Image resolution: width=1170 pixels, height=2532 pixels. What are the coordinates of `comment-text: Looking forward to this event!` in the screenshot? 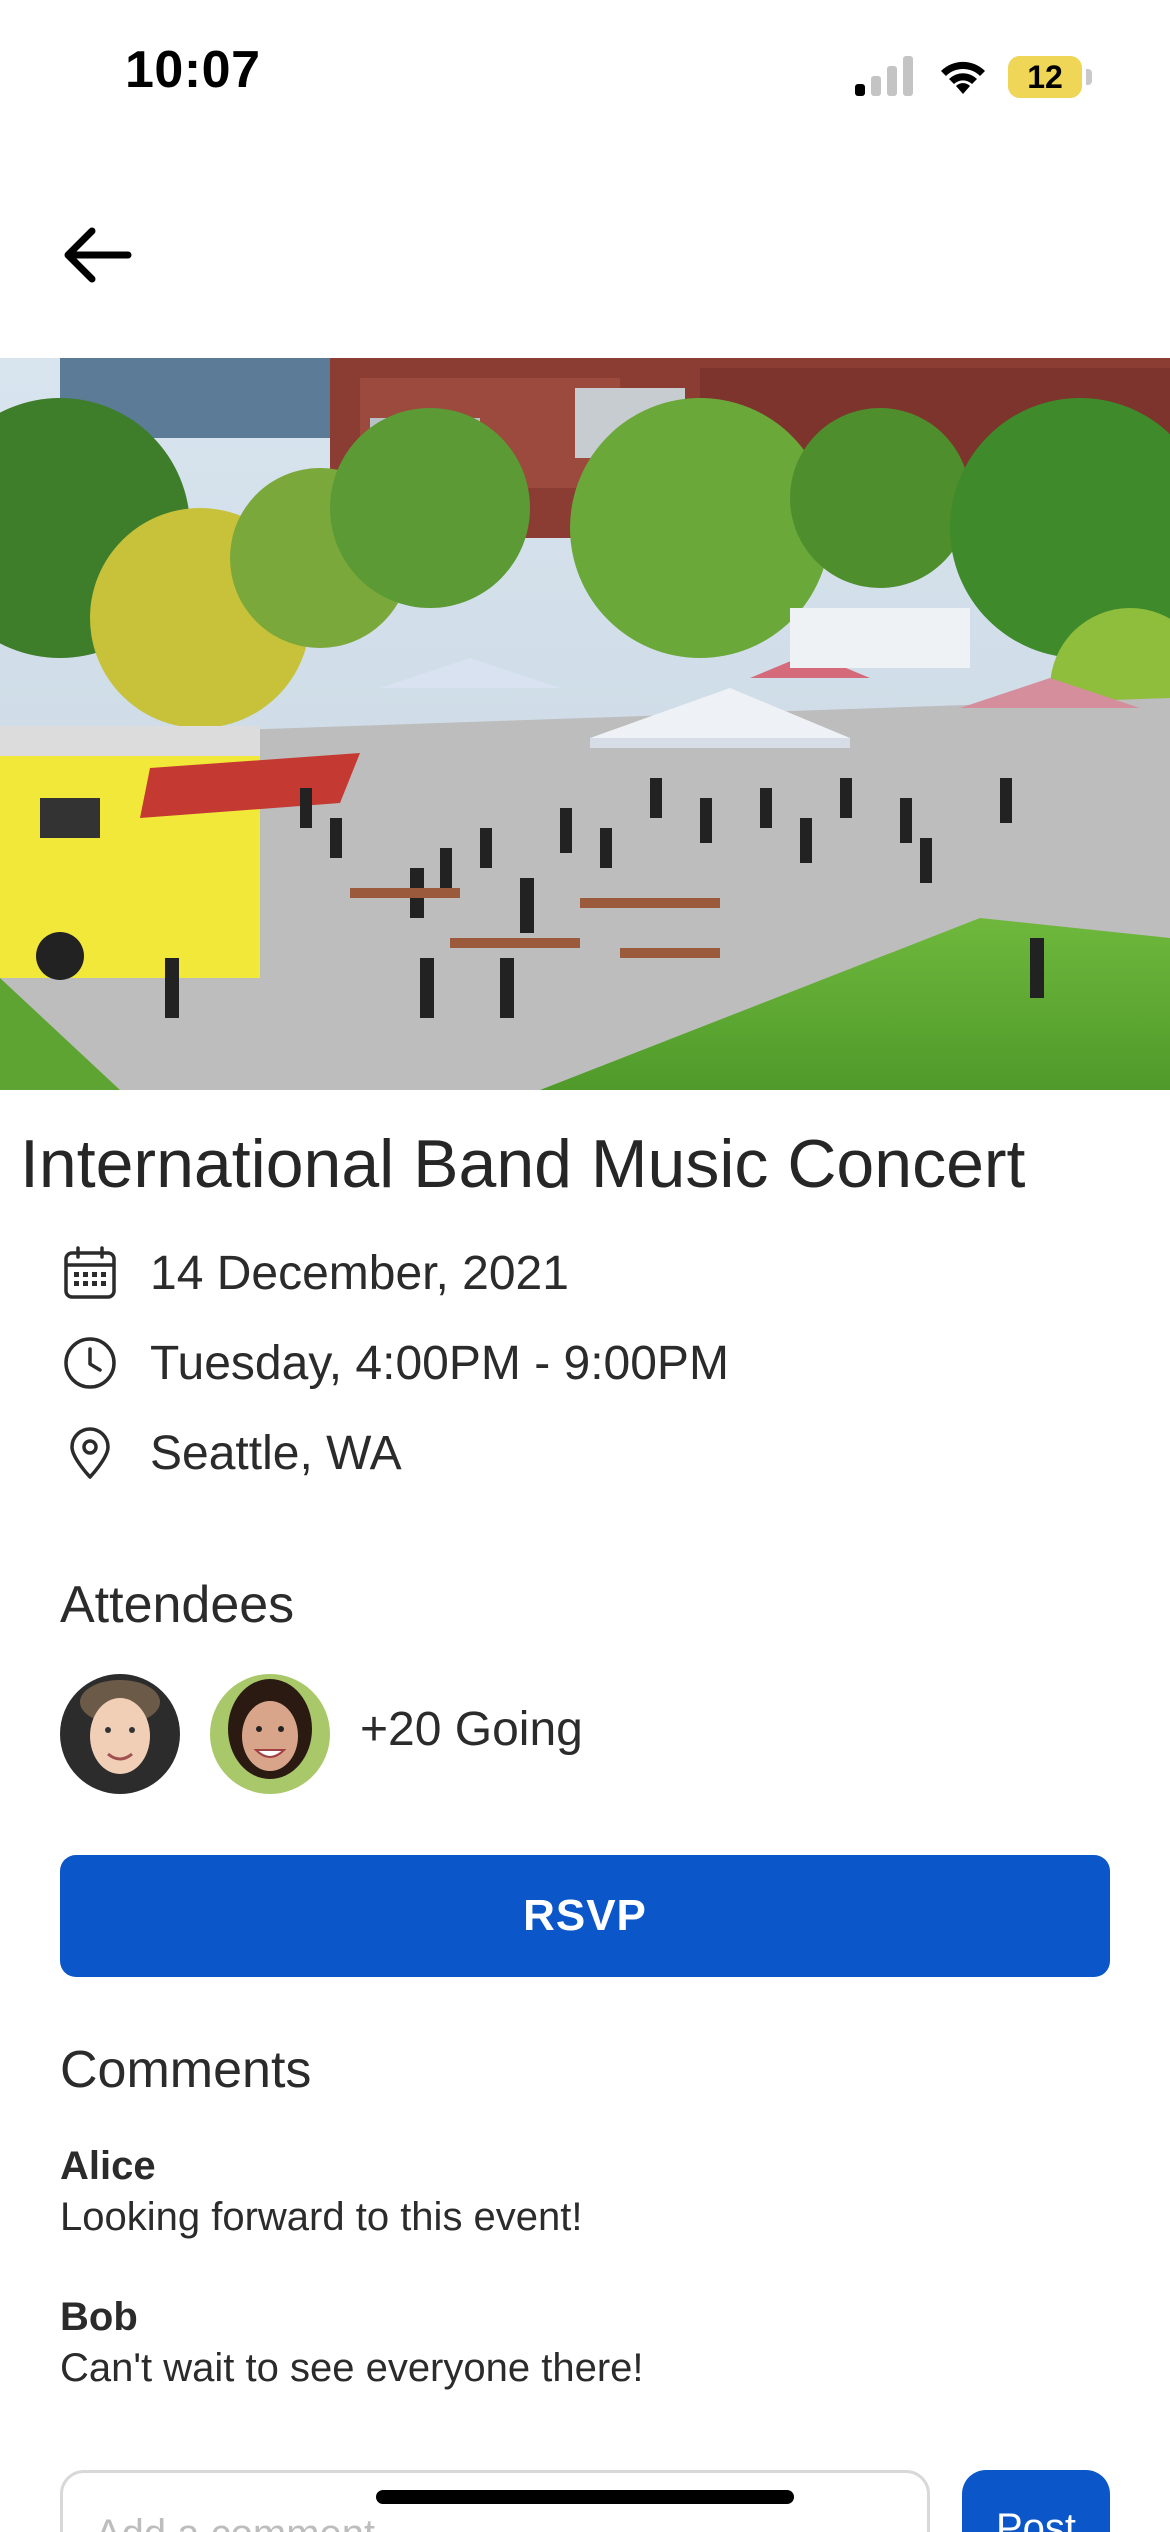 It's located at (321, 2217).